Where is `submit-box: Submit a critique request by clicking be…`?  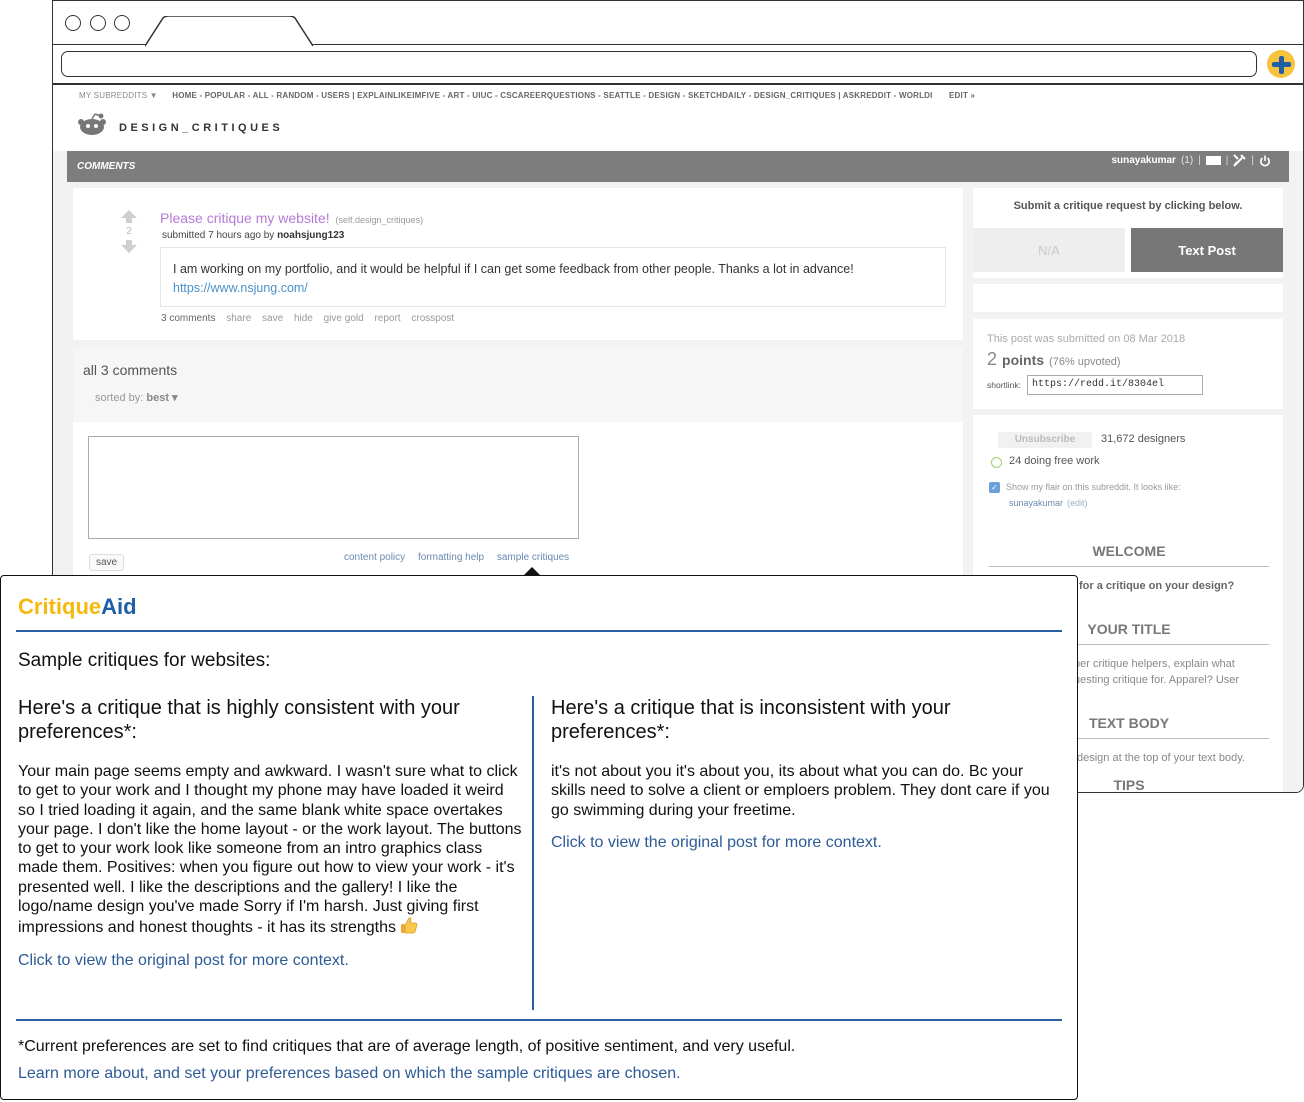
submit-box: Submit a critique request by clicking be… is located at coordinates (1128, 250).